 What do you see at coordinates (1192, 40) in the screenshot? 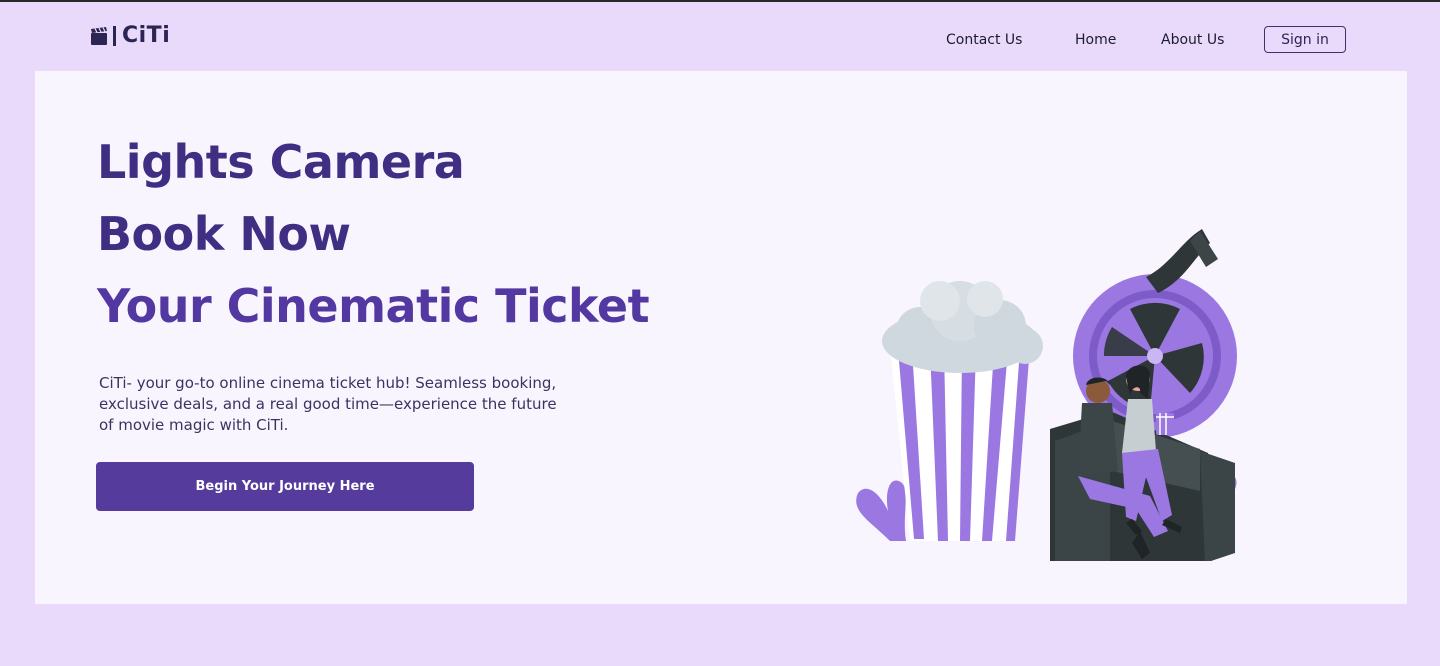
I see `nav-about-us: About Us` at bounding box center [1192, 40].